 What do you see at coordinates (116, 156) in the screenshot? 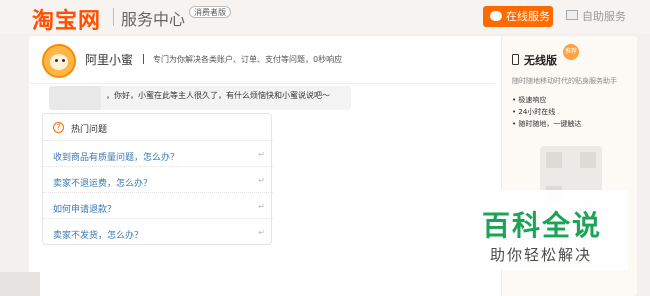
I see `faq-question: 收到商品有质量问题，怎么办？` at bounding box center [116, 156].